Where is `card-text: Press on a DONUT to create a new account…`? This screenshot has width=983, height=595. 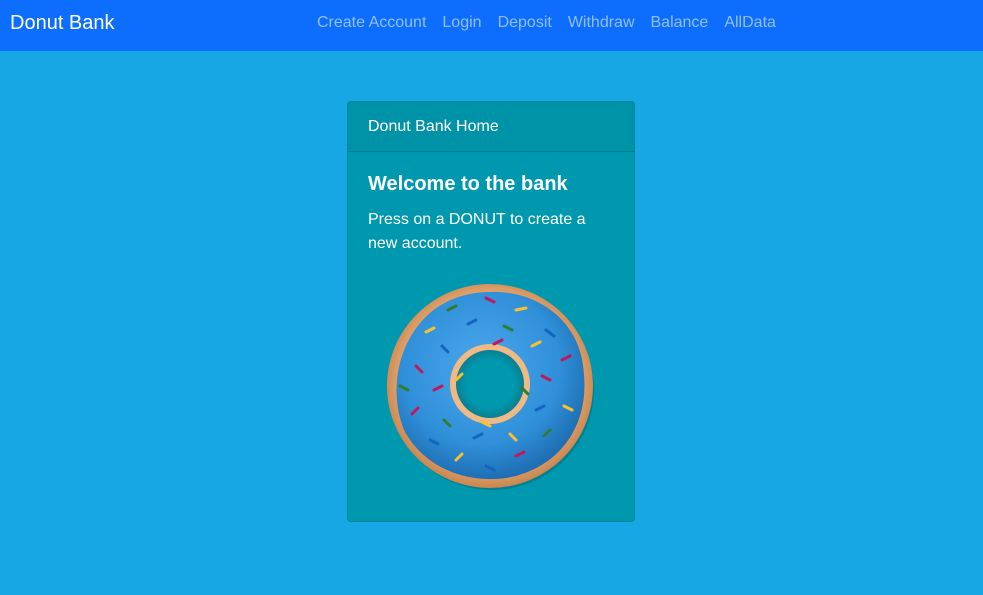 card-text: Press on a DONUT to create a new account… is located at coordinates (477, 231).